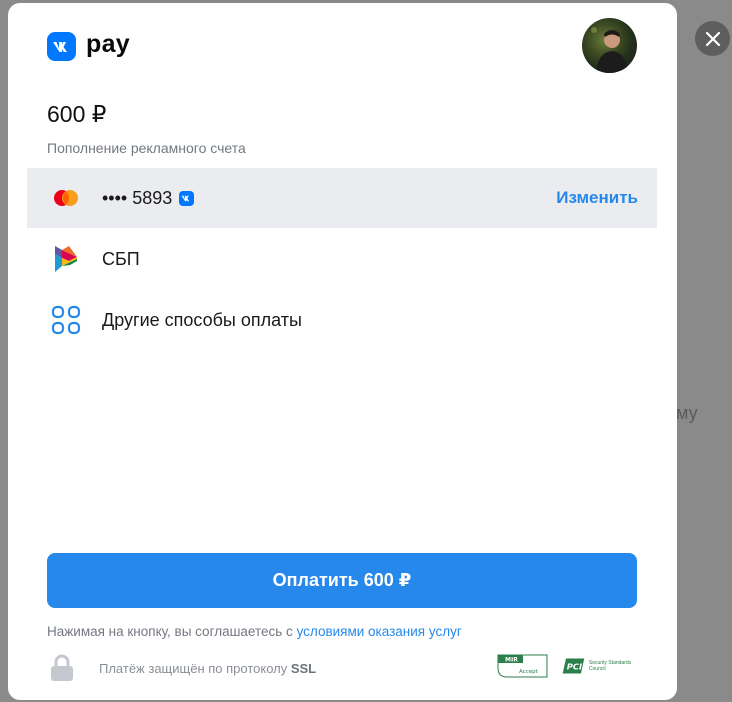 Image resolution: width=732 pixels, height=702 pixels. Describe the element at coordinates (61, 46) in the screenshot. I see `vk-logo-icon` at that location.